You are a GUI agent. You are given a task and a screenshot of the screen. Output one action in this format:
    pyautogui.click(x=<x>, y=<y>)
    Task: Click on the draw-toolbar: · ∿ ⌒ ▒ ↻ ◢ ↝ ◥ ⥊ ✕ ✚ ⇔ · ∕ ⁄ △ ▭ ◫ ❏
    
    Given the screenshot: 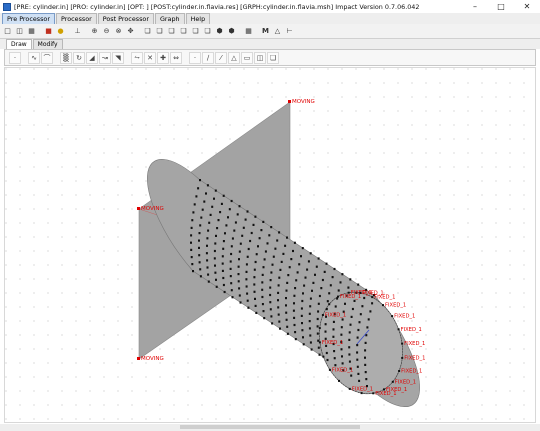 What is the action you would take?
    pyautogui.click(x=270, y=57)
    